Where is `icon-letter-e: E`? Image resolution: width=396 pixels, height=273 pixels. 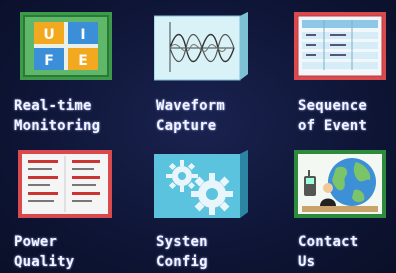
icon-letter-e: E is located at coordinates (83, 61).